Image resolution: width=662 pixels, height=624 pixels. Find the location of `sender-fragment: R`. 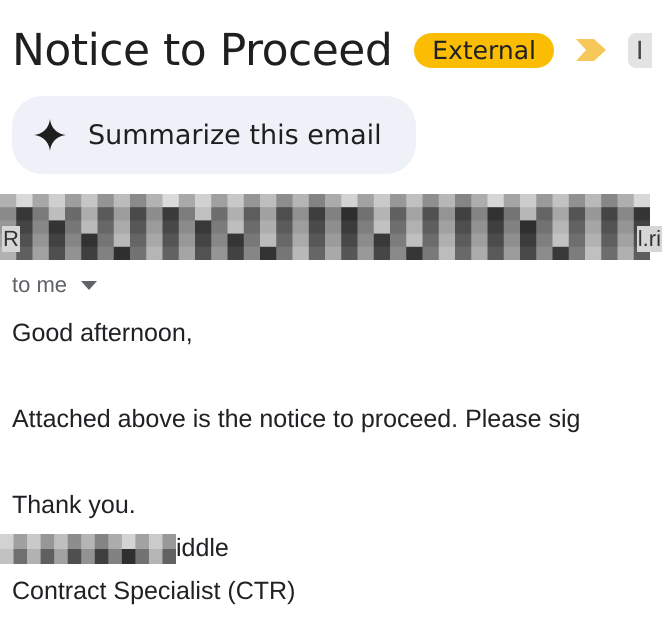

sender-fragment: R is located at coordinates (11, 239).